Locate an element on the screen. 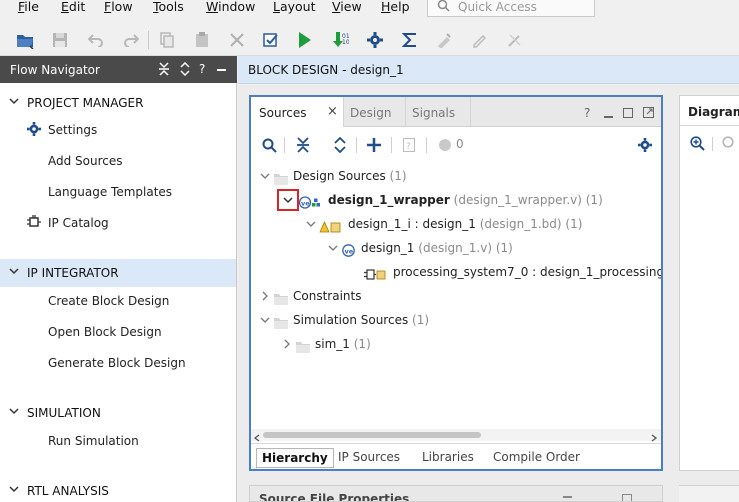 This screenshot has height=502, width=739. nav-item-label: Open Block Design is located at coordinates (105, 332).